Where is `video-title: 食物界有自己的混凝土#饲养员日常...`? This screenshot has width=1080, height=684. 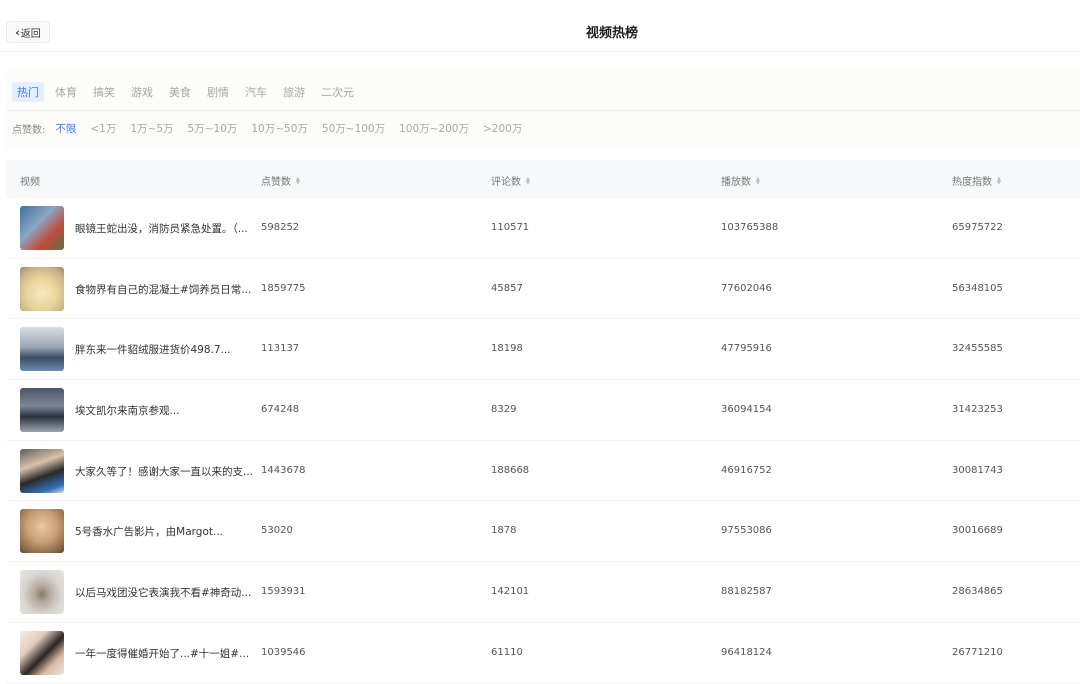 video-title: 食物界有自己的混凝土#饲养员日常... is located at coordinates (163, 289).